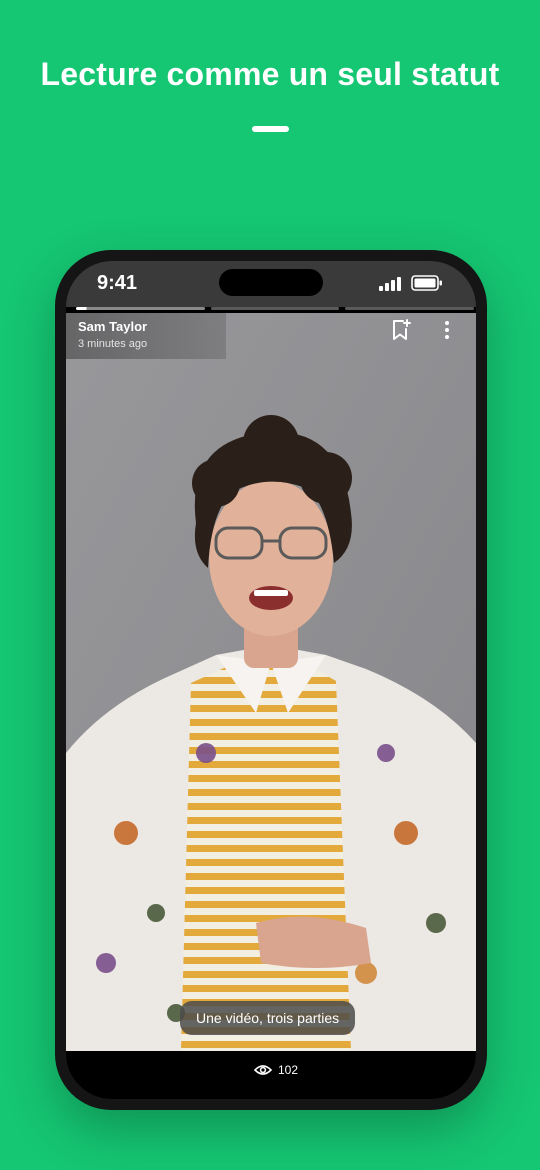  I want to click on bookmark-add-icon, so click(401, 330).